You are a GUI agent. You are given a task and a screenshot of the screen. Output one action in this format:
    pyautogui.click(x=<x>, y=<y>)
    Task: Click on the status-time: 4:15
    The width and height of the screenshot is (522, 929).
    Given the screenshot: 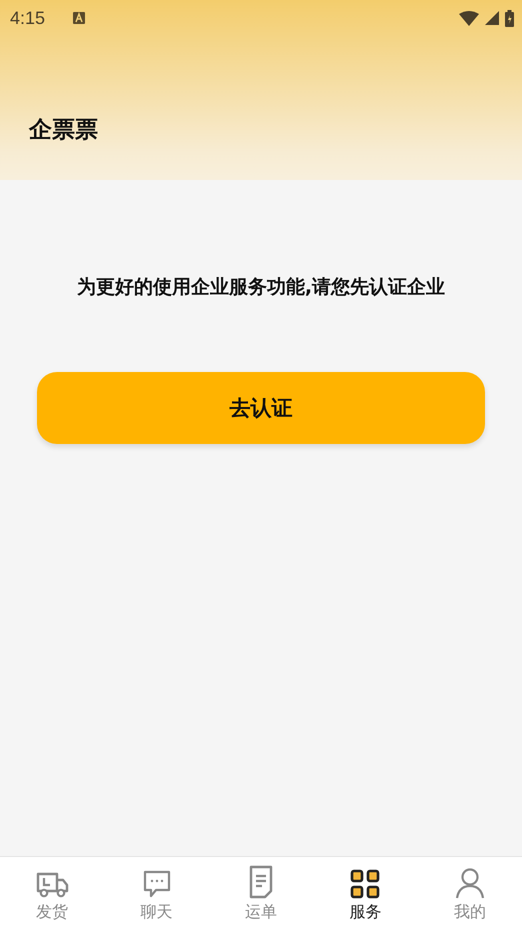 What is the action you would take?
    pyautogui.click(x=28, y=18)
    